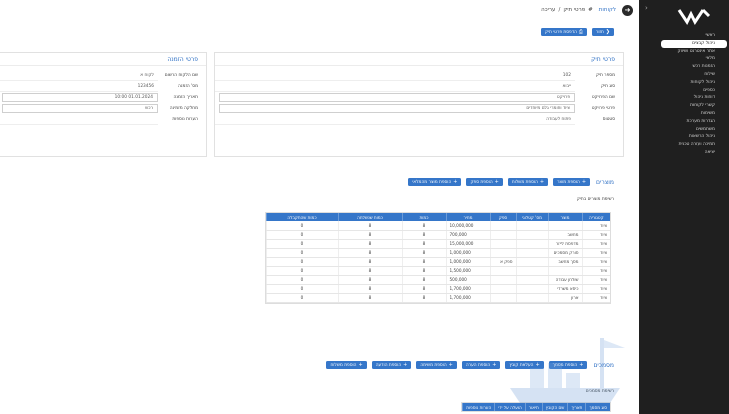  What do you see at coordinates (548, 10) in the screenshot?
I see `breadcrumb-item: עריכה` at bounding box center [548, 10].